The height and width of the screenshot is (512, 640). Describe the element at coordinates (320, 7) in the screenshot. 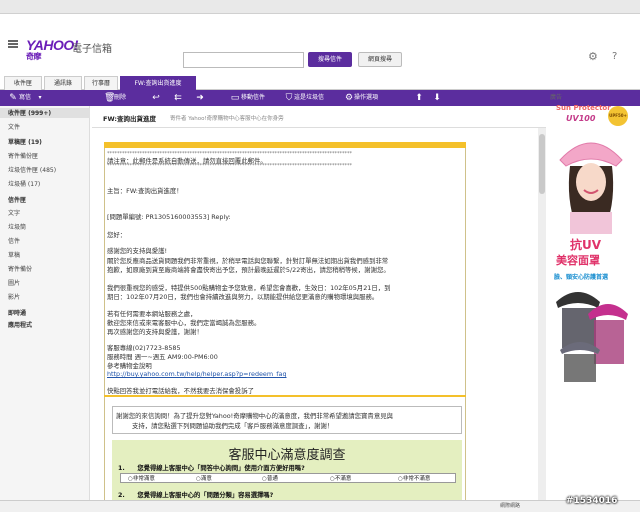

I see `browser-top-bar` at that location.